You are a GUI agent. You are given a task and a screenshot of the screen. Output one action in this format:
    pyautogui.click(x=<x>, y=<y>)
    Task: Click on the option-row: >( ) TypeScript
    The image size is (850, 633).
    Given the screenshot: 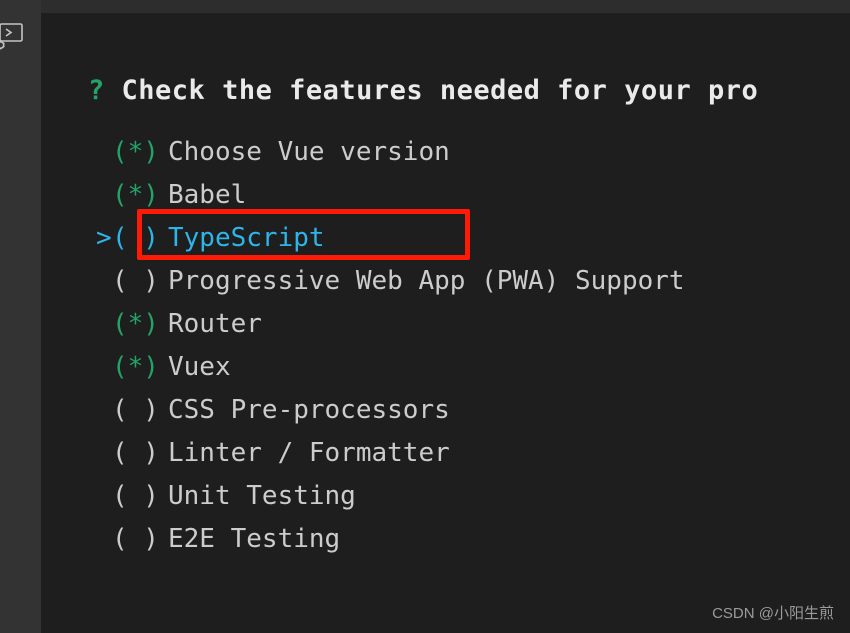 What is the action you would take?
    pyautogui.click(x=469, y=238)
    